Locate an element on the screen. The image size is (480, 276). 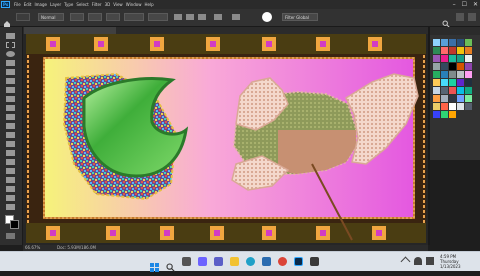
file-explorer-icon is located at coordinates (234, 261).